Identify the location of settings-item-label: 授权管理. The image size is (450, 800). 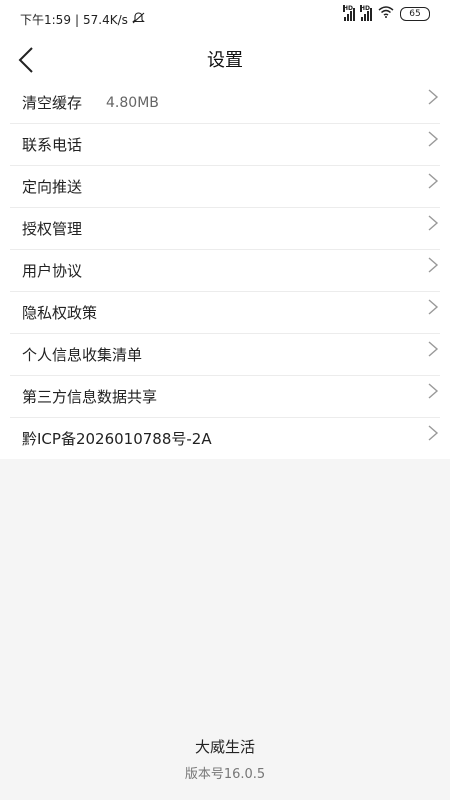
(52, 229).